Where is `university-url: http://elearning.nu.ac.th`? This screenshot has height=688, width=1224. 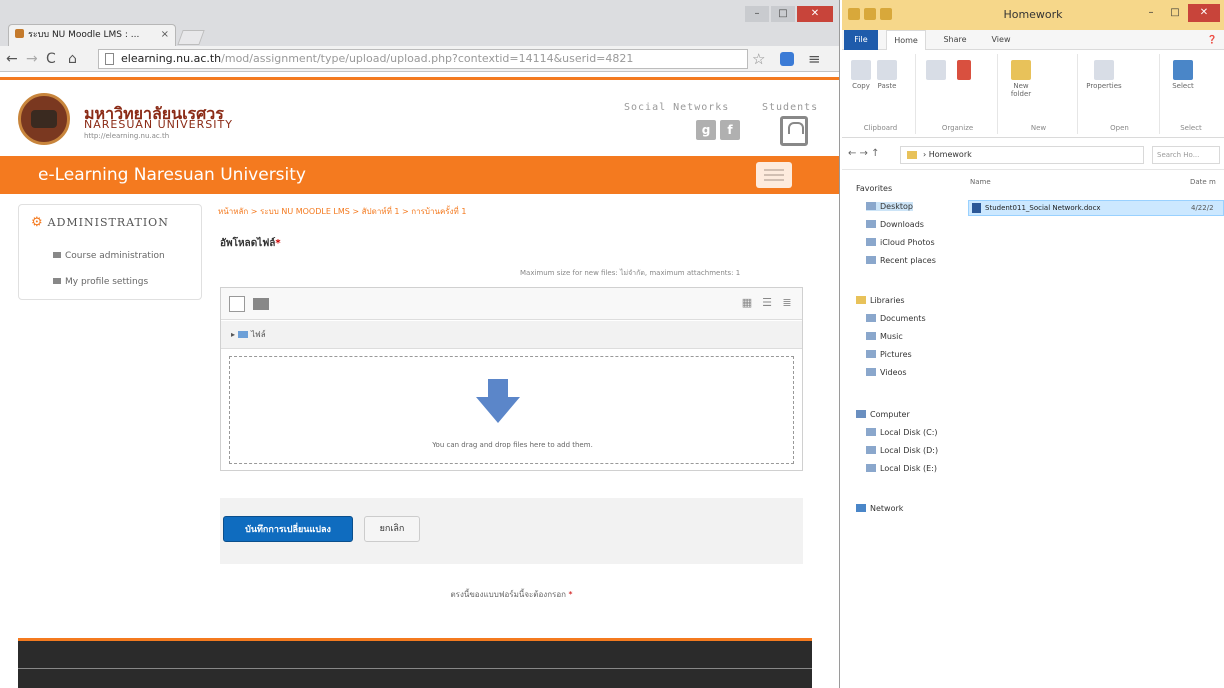
university-url: http://elearning.nu.ac.th is located at coordinates (127, 136).